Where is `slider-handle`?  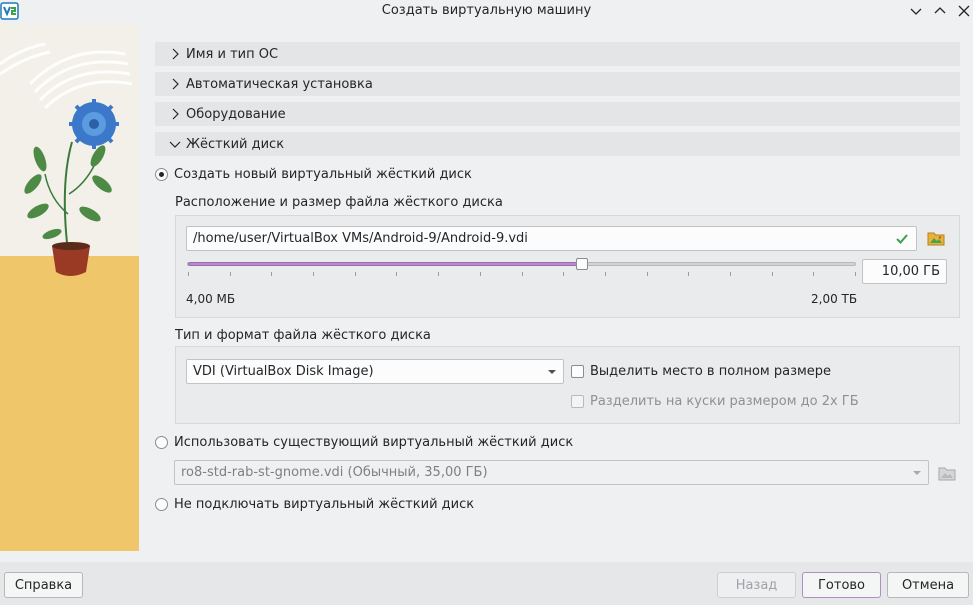 slider-handle is located at coordinates (582, 264).